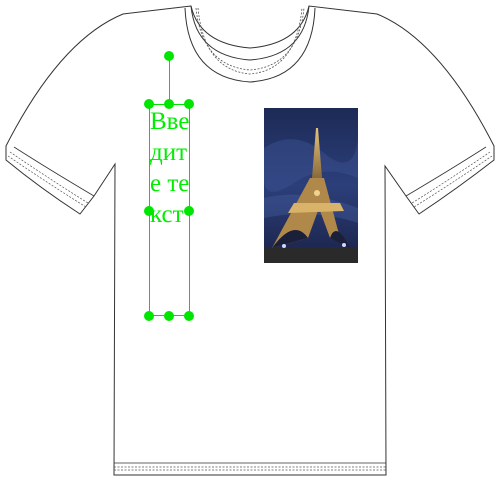  What do you see at coordinates (169, 316) in the screenshot?
I see `resize-handle-bottom-center` at bounding box center [169, 316].